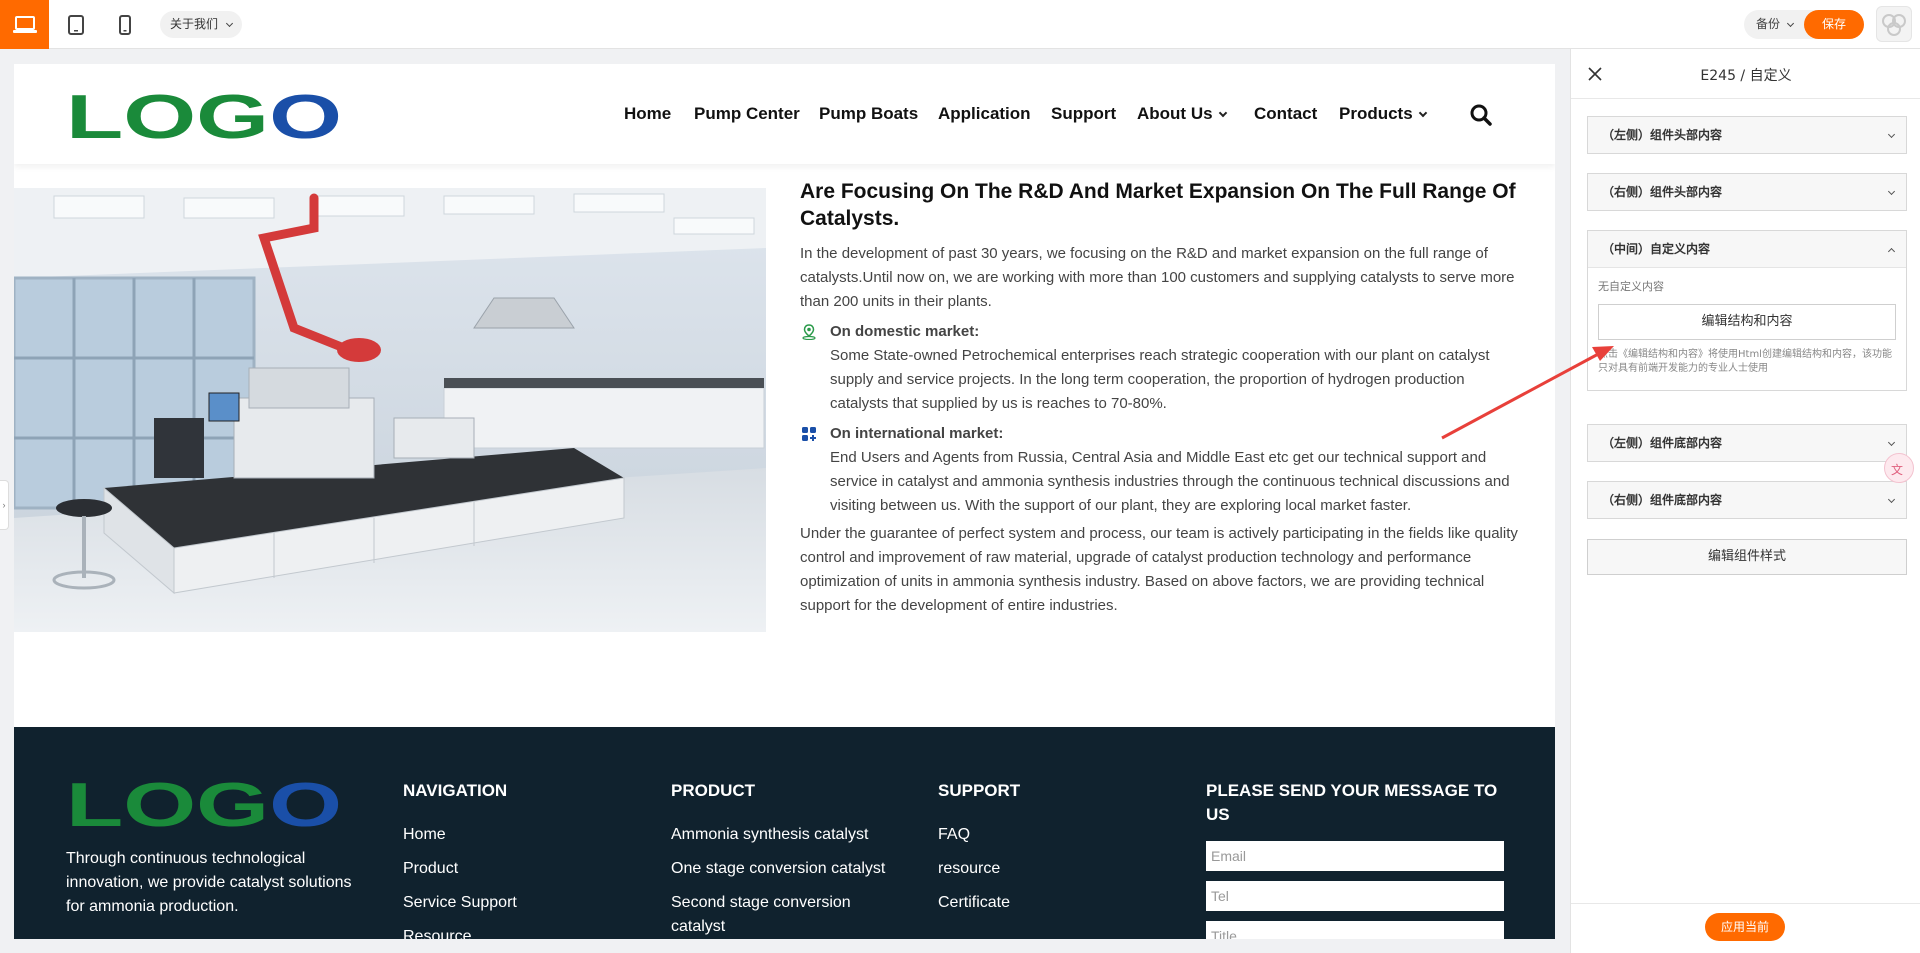  What do you see at coordinates (460, 835) in the screenshot?
I see `footer-link-home: Home` at bounding box center [460, 835].